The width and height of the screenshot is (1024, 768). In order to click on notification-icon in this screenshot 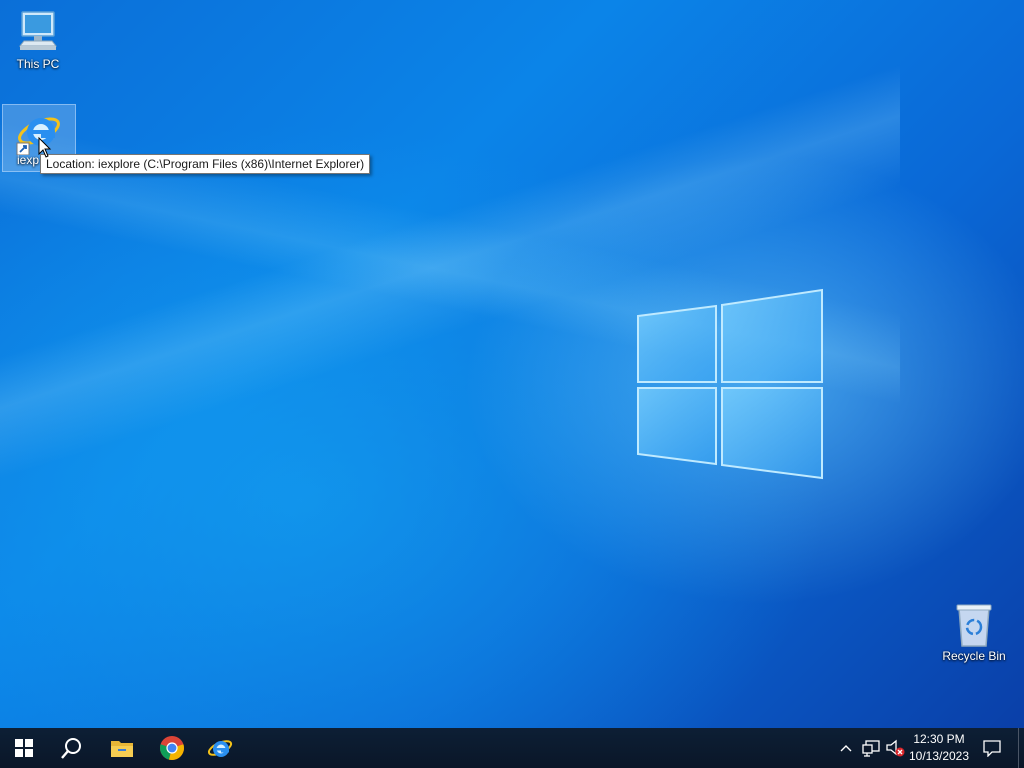, I will do `click(992, 748)`.